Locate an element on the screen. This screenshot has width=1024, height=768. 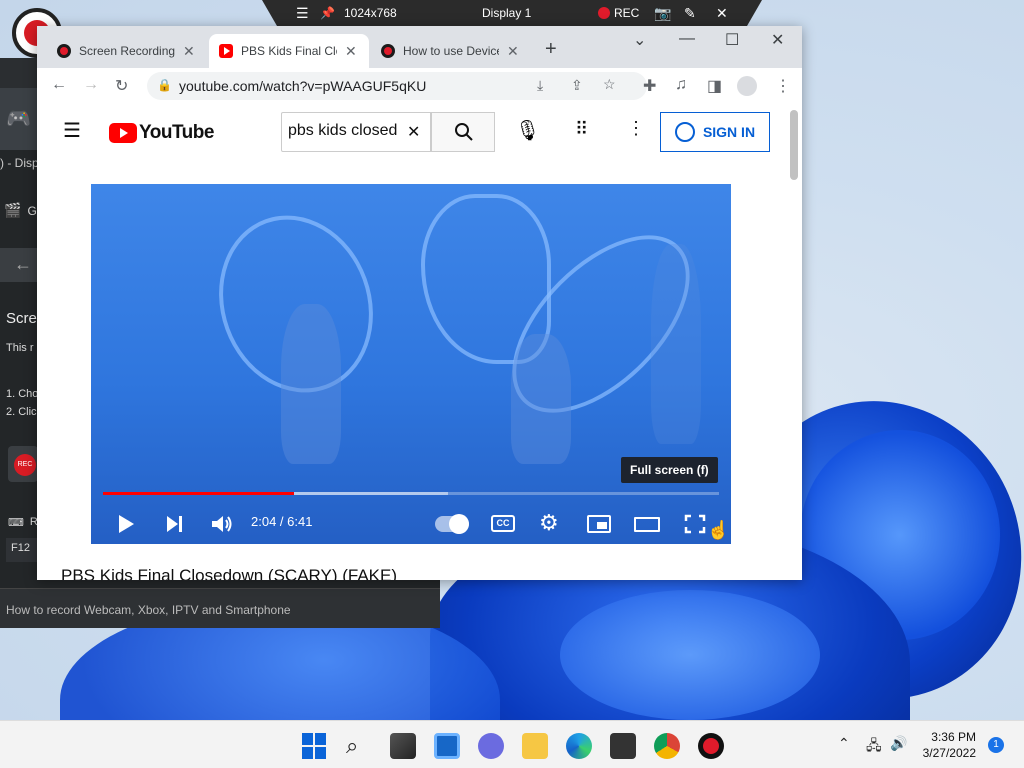
close-window-button: ✕ is located at coordinates (777, 40).